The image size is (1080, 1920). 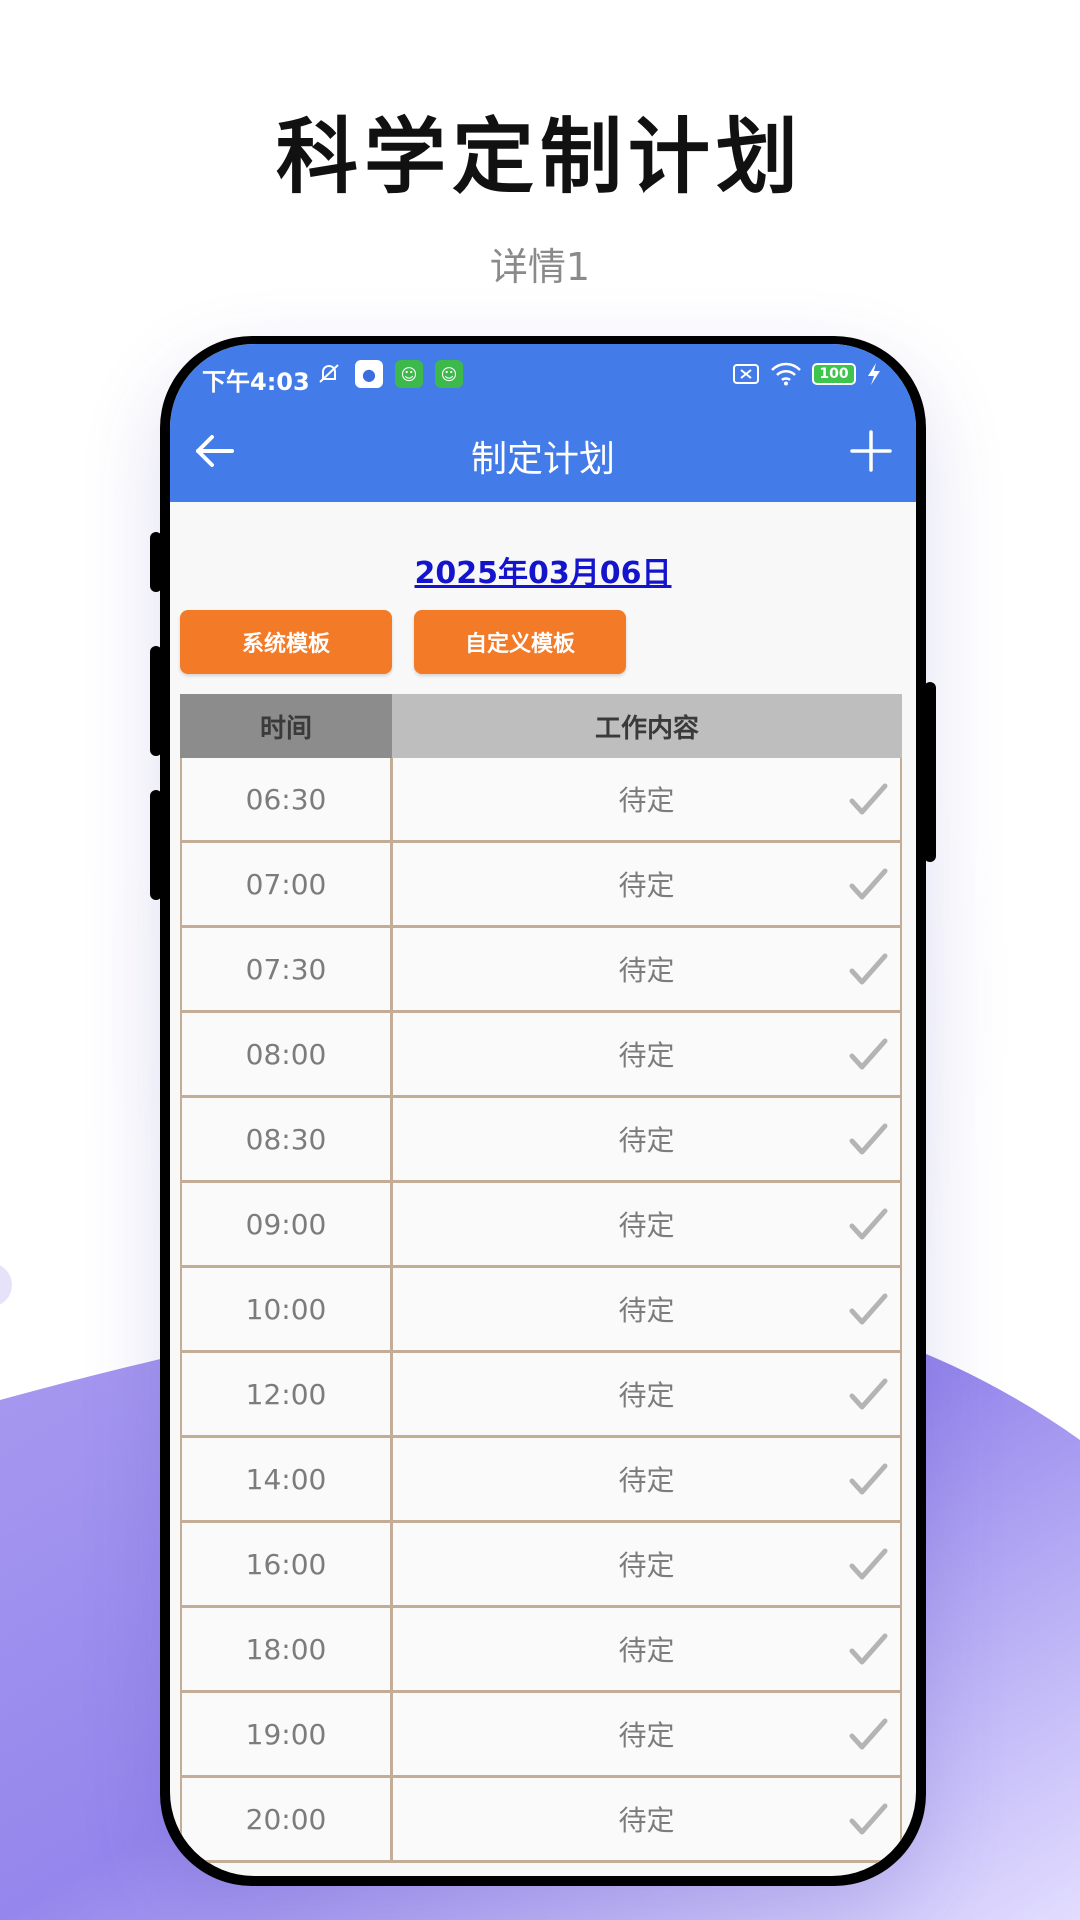 I want to click on table-row: 16:00 待定, so click(x=541, y=1565).